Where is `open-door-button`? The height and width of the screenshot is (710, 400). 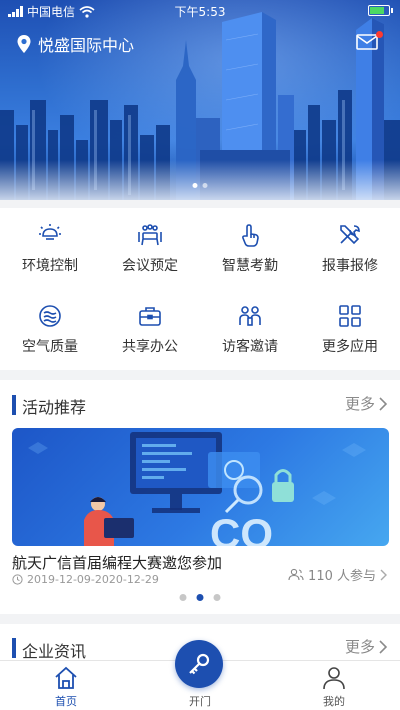 open-door-button is located at coordinates (199, 664).